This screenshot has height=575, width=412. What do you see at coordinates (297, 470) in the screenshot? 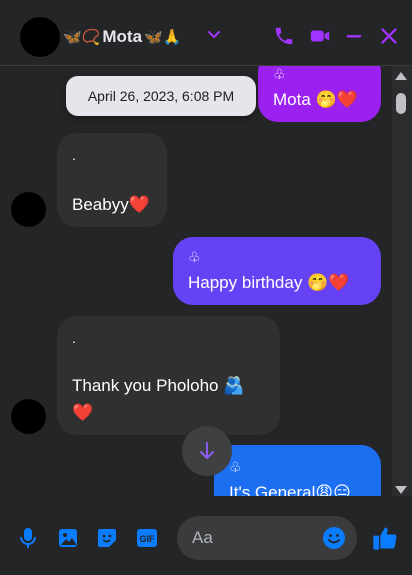
I see `message-bubble-sent: ♧ It's General😩😑` at bounding box center [297, 470].